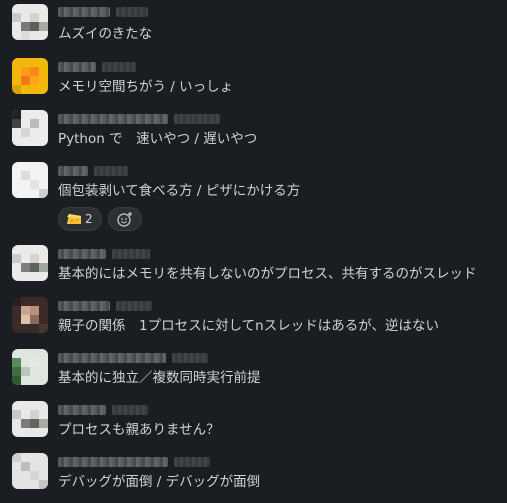  Describe the element at coordinates (139, 430) in the screenshot. I see `message-text: プロセスも親ありません？` at that location.